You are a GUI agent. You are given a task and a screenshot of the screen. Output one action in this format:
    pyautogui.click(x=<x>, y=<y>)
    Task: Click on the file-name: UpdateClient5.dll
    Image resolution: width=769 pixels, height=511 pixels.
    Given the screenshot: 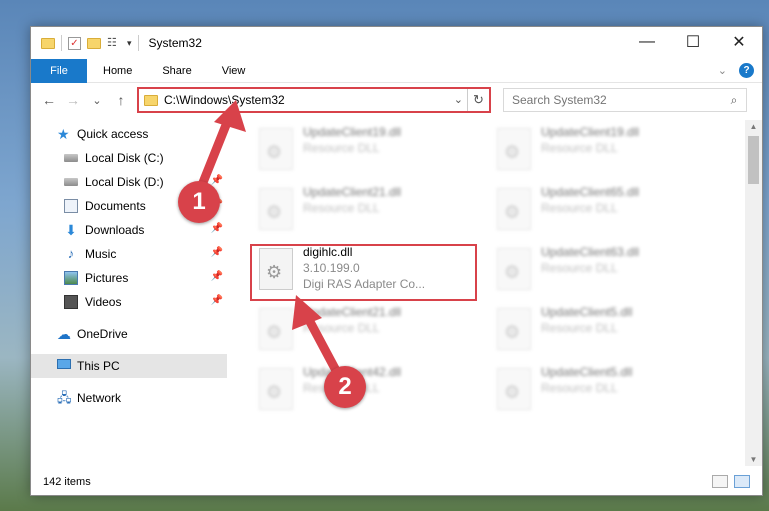 What is the action you would take?
    pyautogui.click(x=587, y=372)
    